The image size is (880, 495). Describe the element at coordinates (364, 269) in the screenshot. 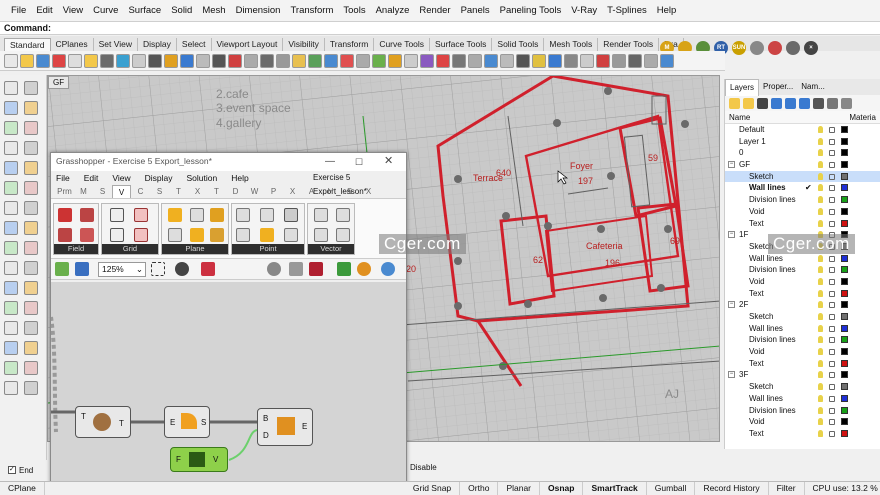

I see `preview-material-icon` at that location.